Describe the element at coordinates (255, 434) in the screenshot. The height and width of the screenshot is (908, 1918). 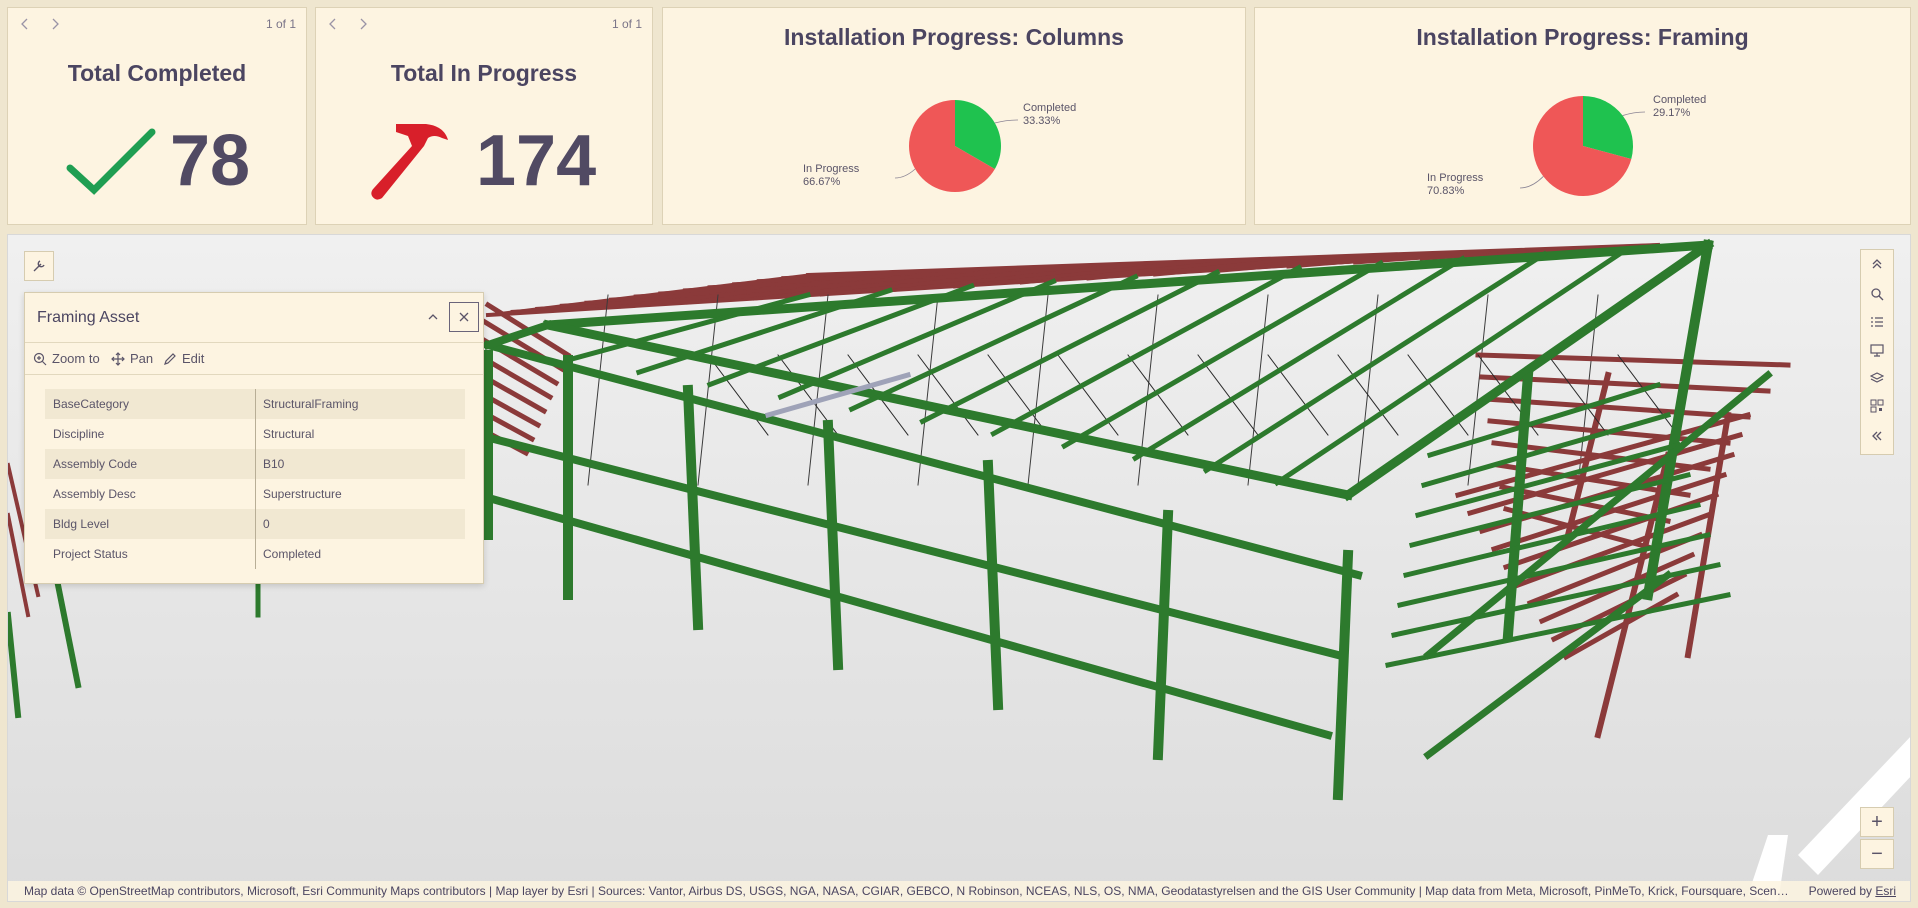
I see `table-row: Discipline Structural` at that location.